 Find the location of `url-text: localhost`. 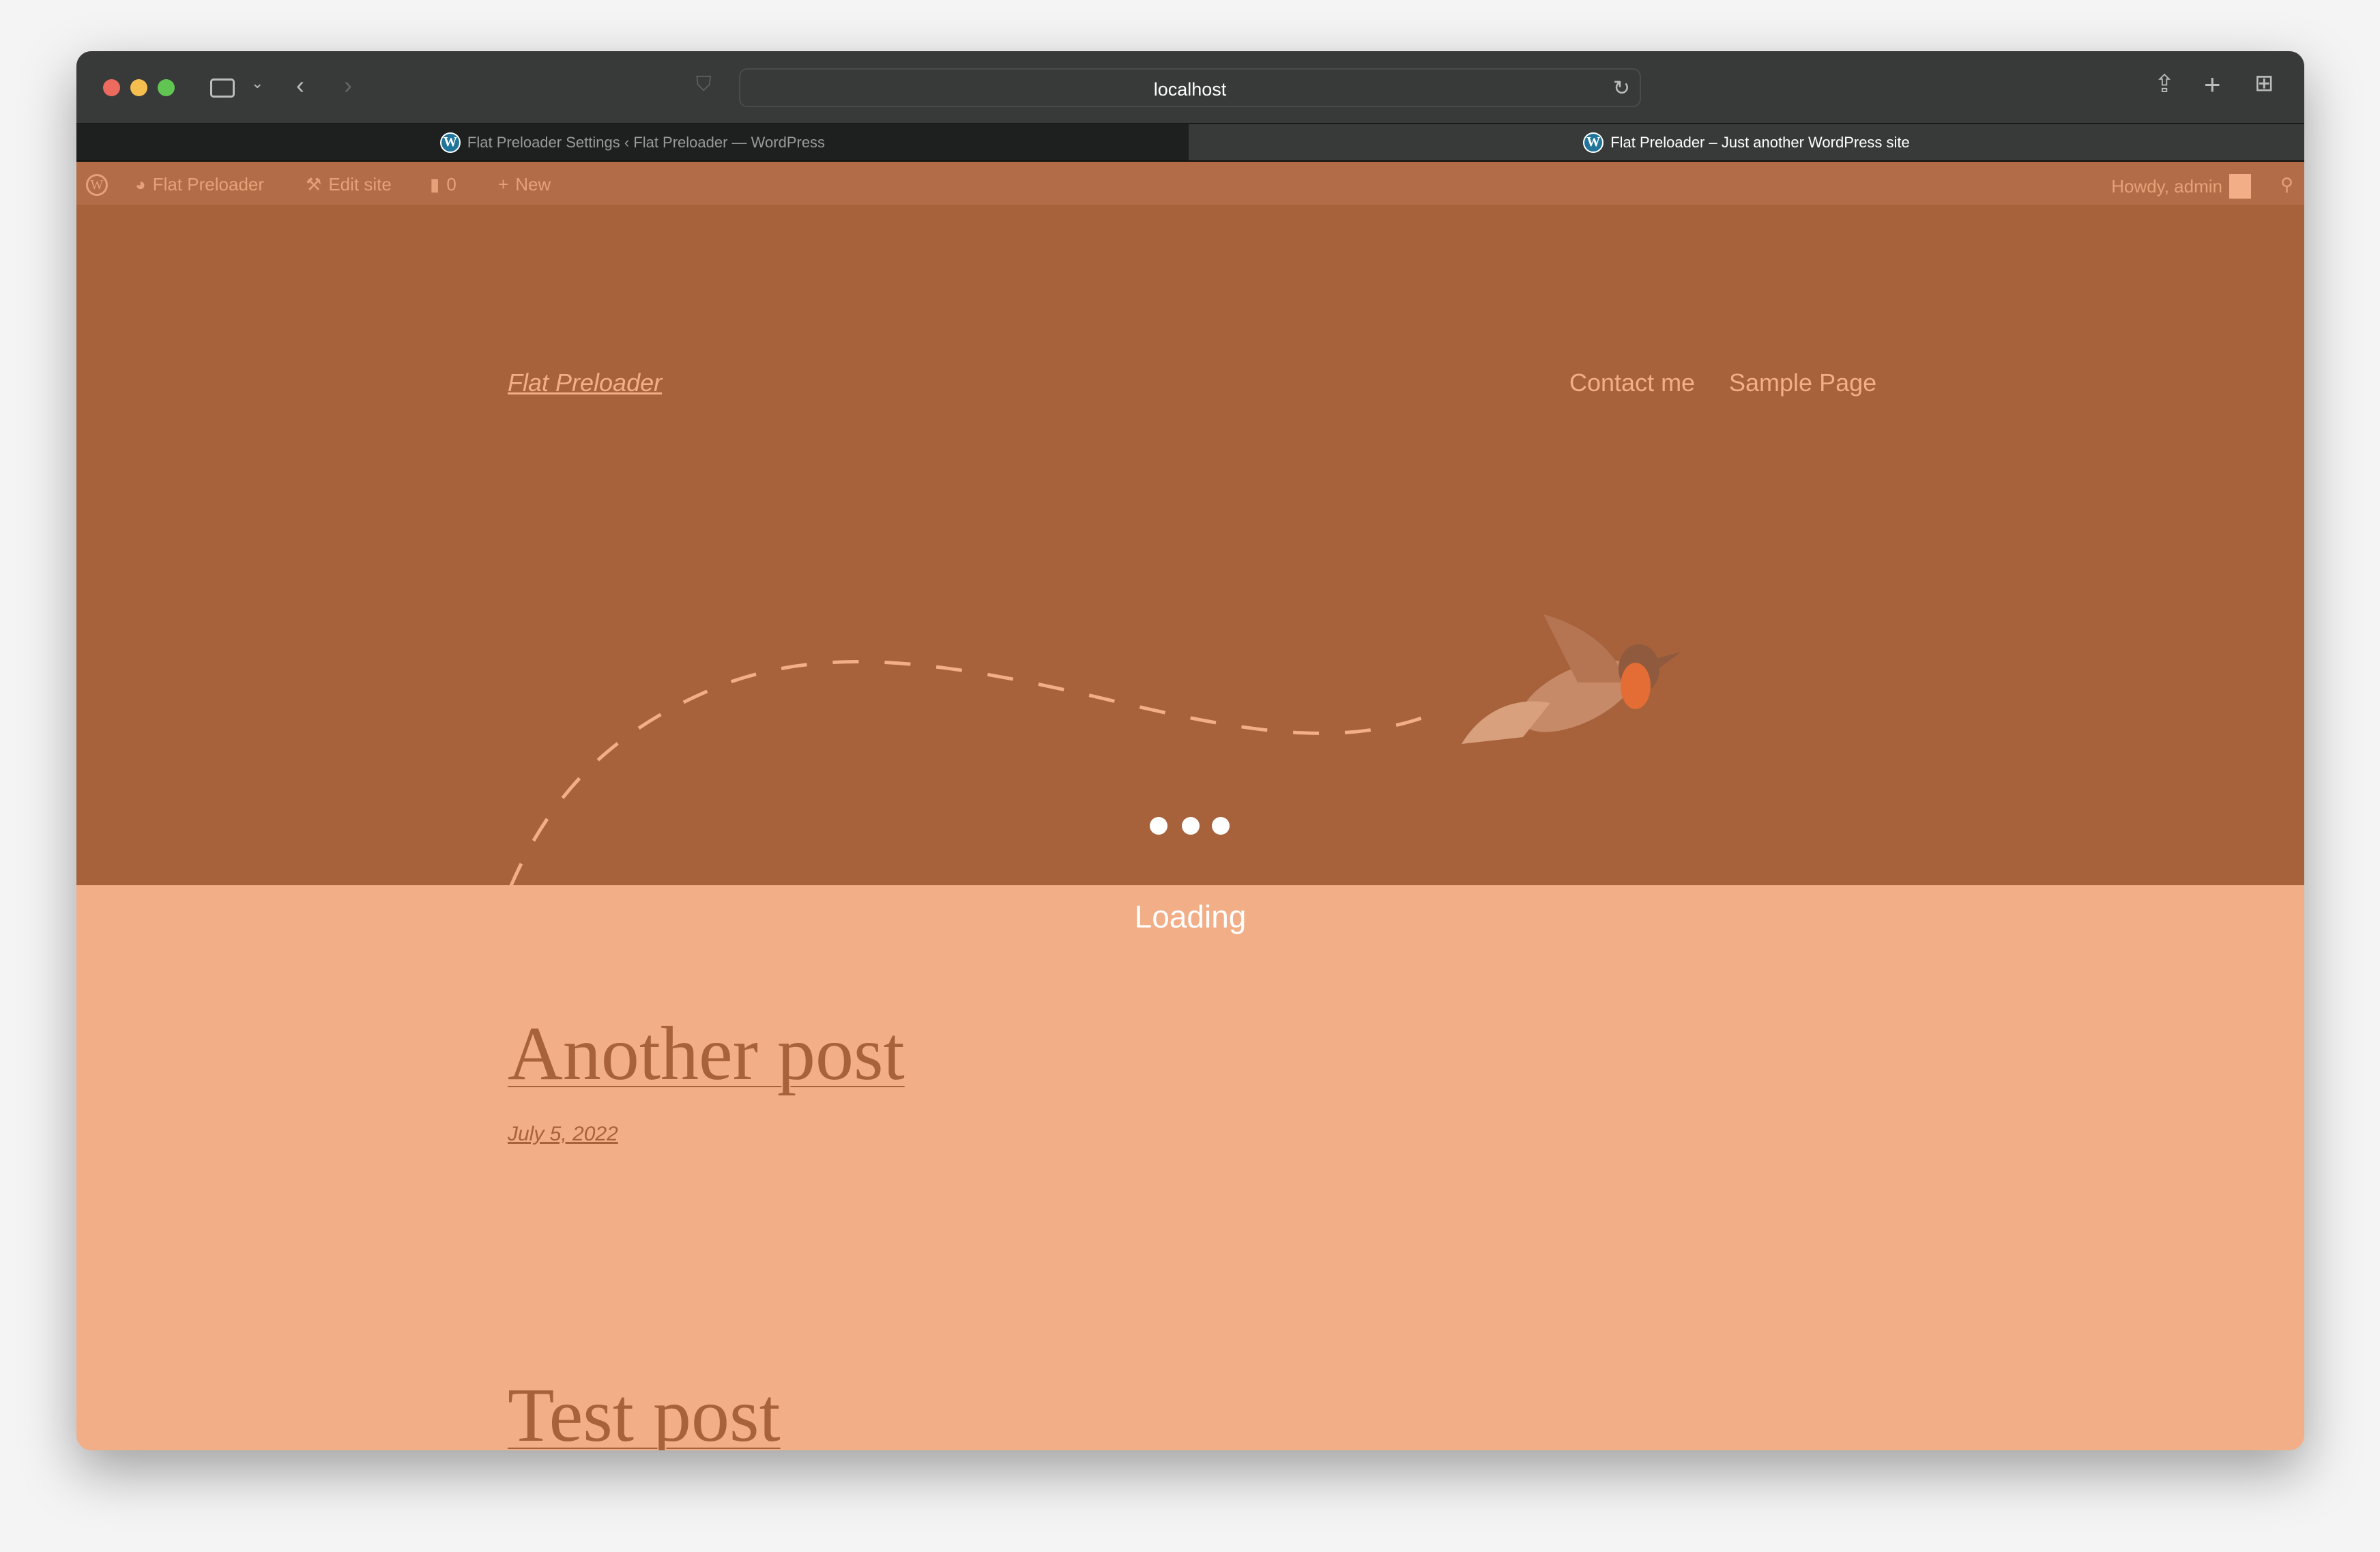

url-text: localhost is located at coordinates (1190, 89).